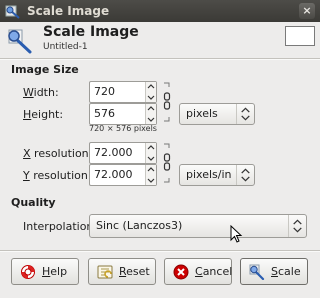 Image resolution: width=320 pixels, height=298 pixels. What do you see at coordinates (104, 113) in the screenshot?
I see `height-value: 576` at bounding box center [104, 113].